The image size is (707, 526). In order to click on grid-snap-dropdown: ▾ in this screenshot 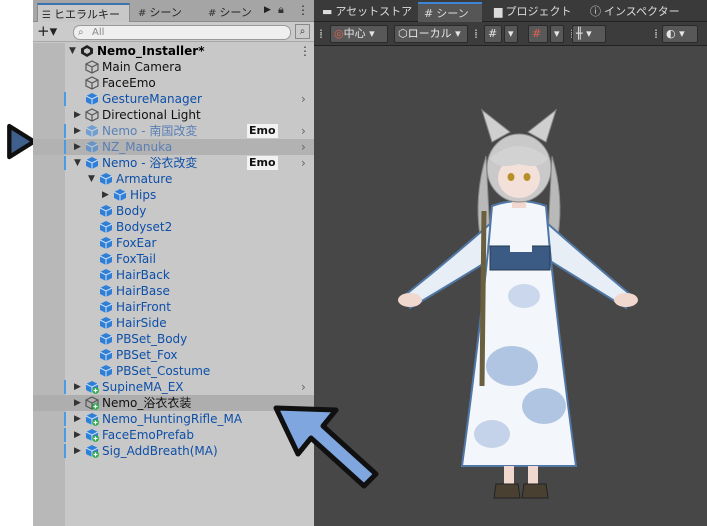, I will do `click(511, 34)`.